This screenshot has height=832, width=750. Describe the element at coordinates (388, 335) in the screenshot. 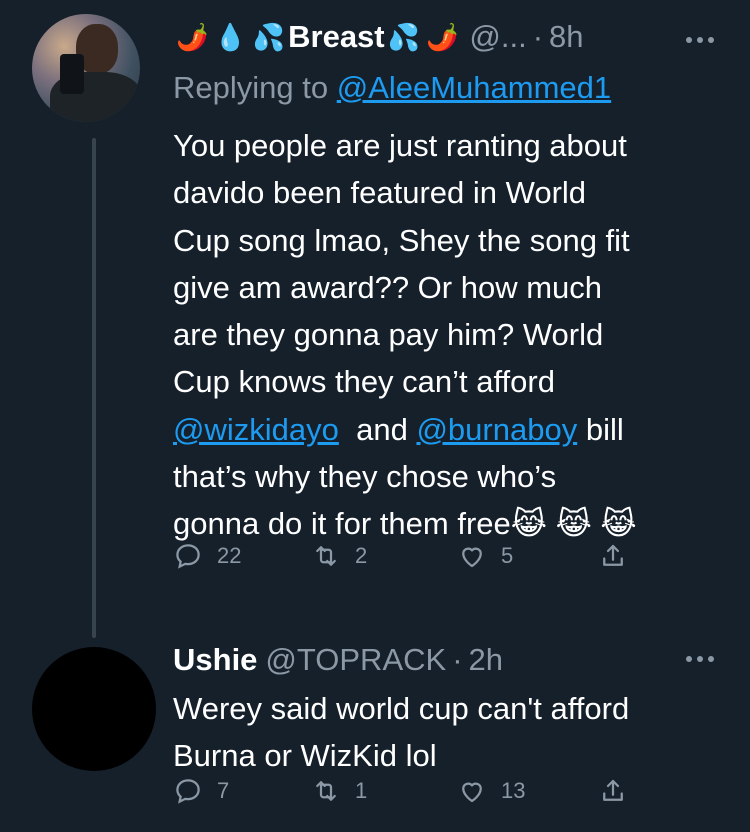

I see `tweet-text-line: are they gonna pay him? World` at that location.